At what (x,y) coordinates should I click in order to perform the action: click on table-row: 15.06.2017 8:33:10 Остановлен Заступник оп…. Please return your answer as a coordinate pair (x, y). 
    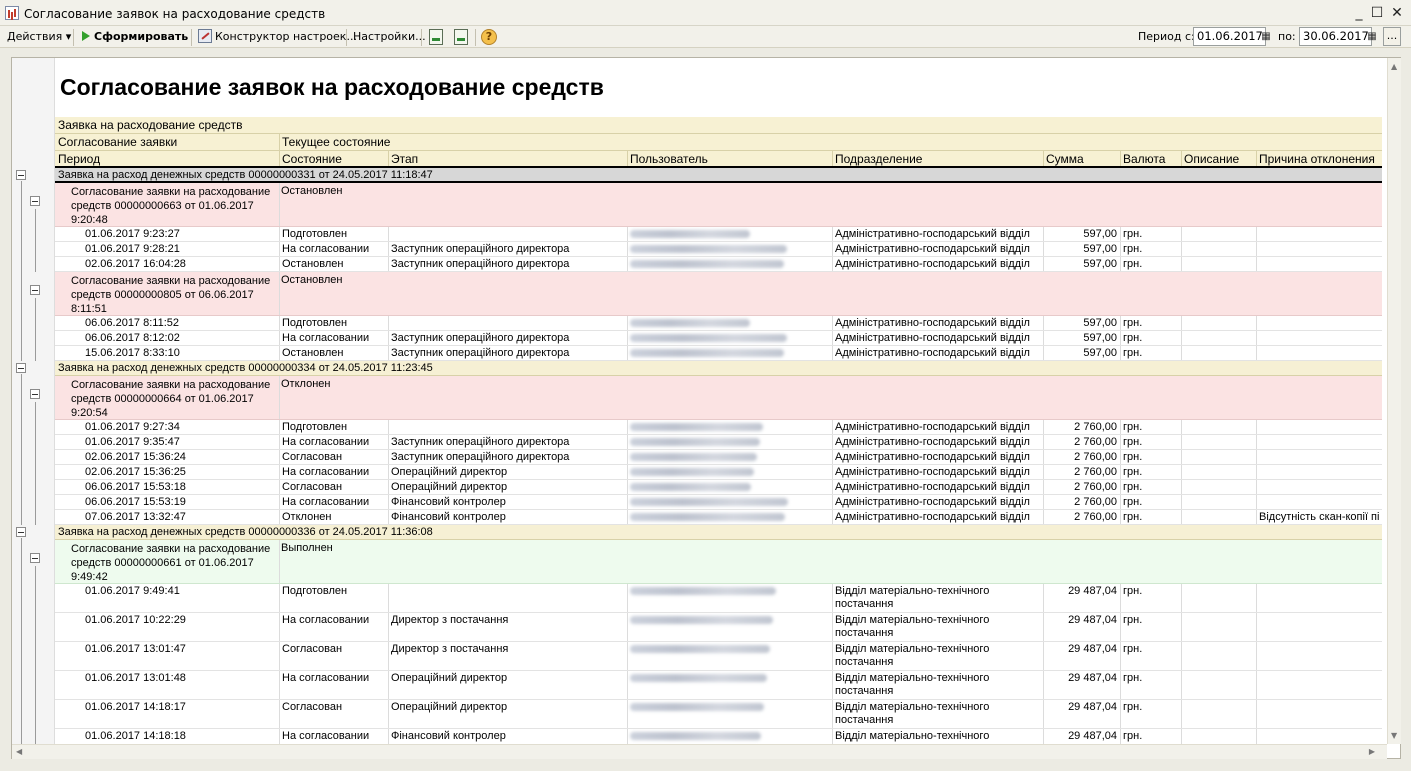
    Looking at the image, I should click on (718, 353).